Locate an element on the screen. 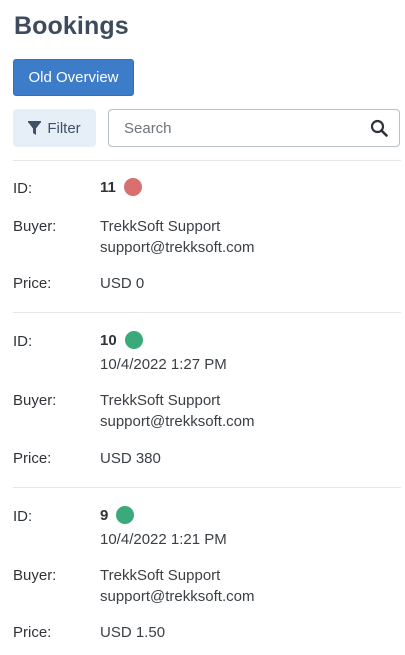 Image resolution: width=405 pixels, height=655 pixels. page-title: Bookings is located at coordinates (71, 26).